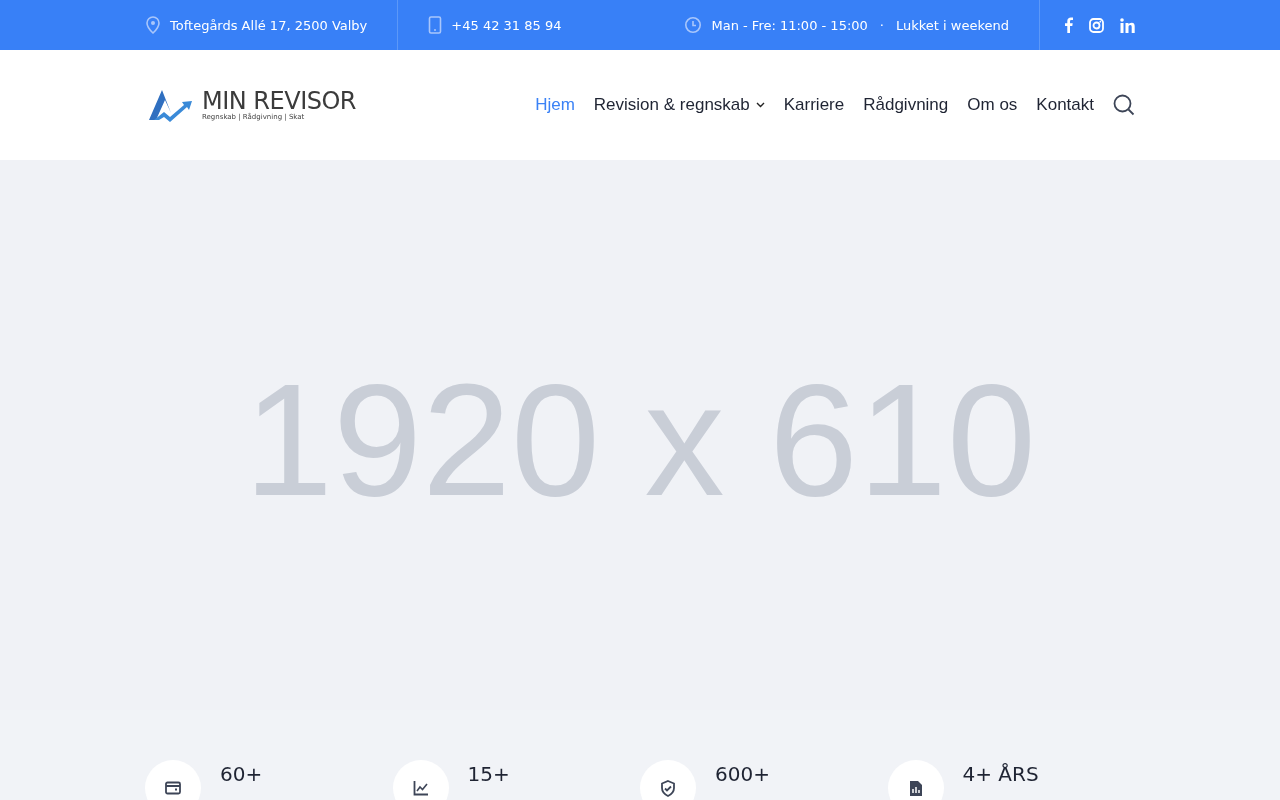 This screenshot has height=800, width=1280. I want to click on logo-name: MIN REVISOR, so click(279, 101).